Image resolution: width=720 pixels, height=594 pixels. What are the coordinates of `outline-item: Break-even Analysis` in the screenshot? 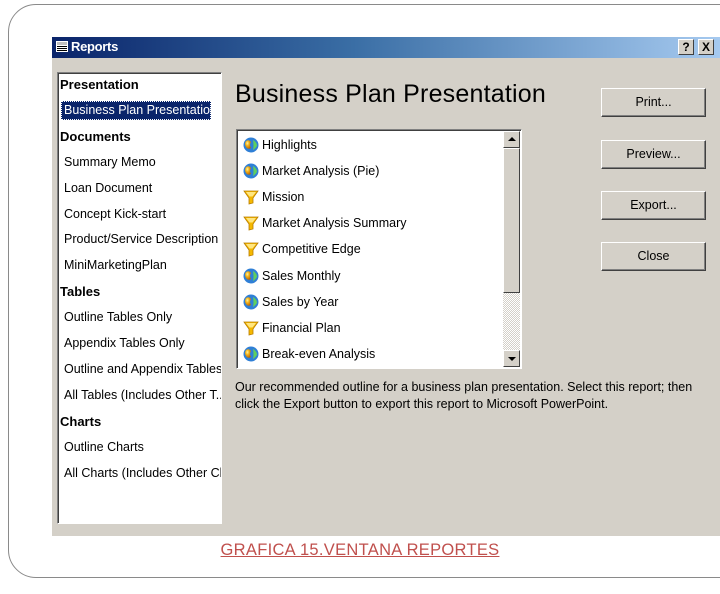 It's located at (309, 354).